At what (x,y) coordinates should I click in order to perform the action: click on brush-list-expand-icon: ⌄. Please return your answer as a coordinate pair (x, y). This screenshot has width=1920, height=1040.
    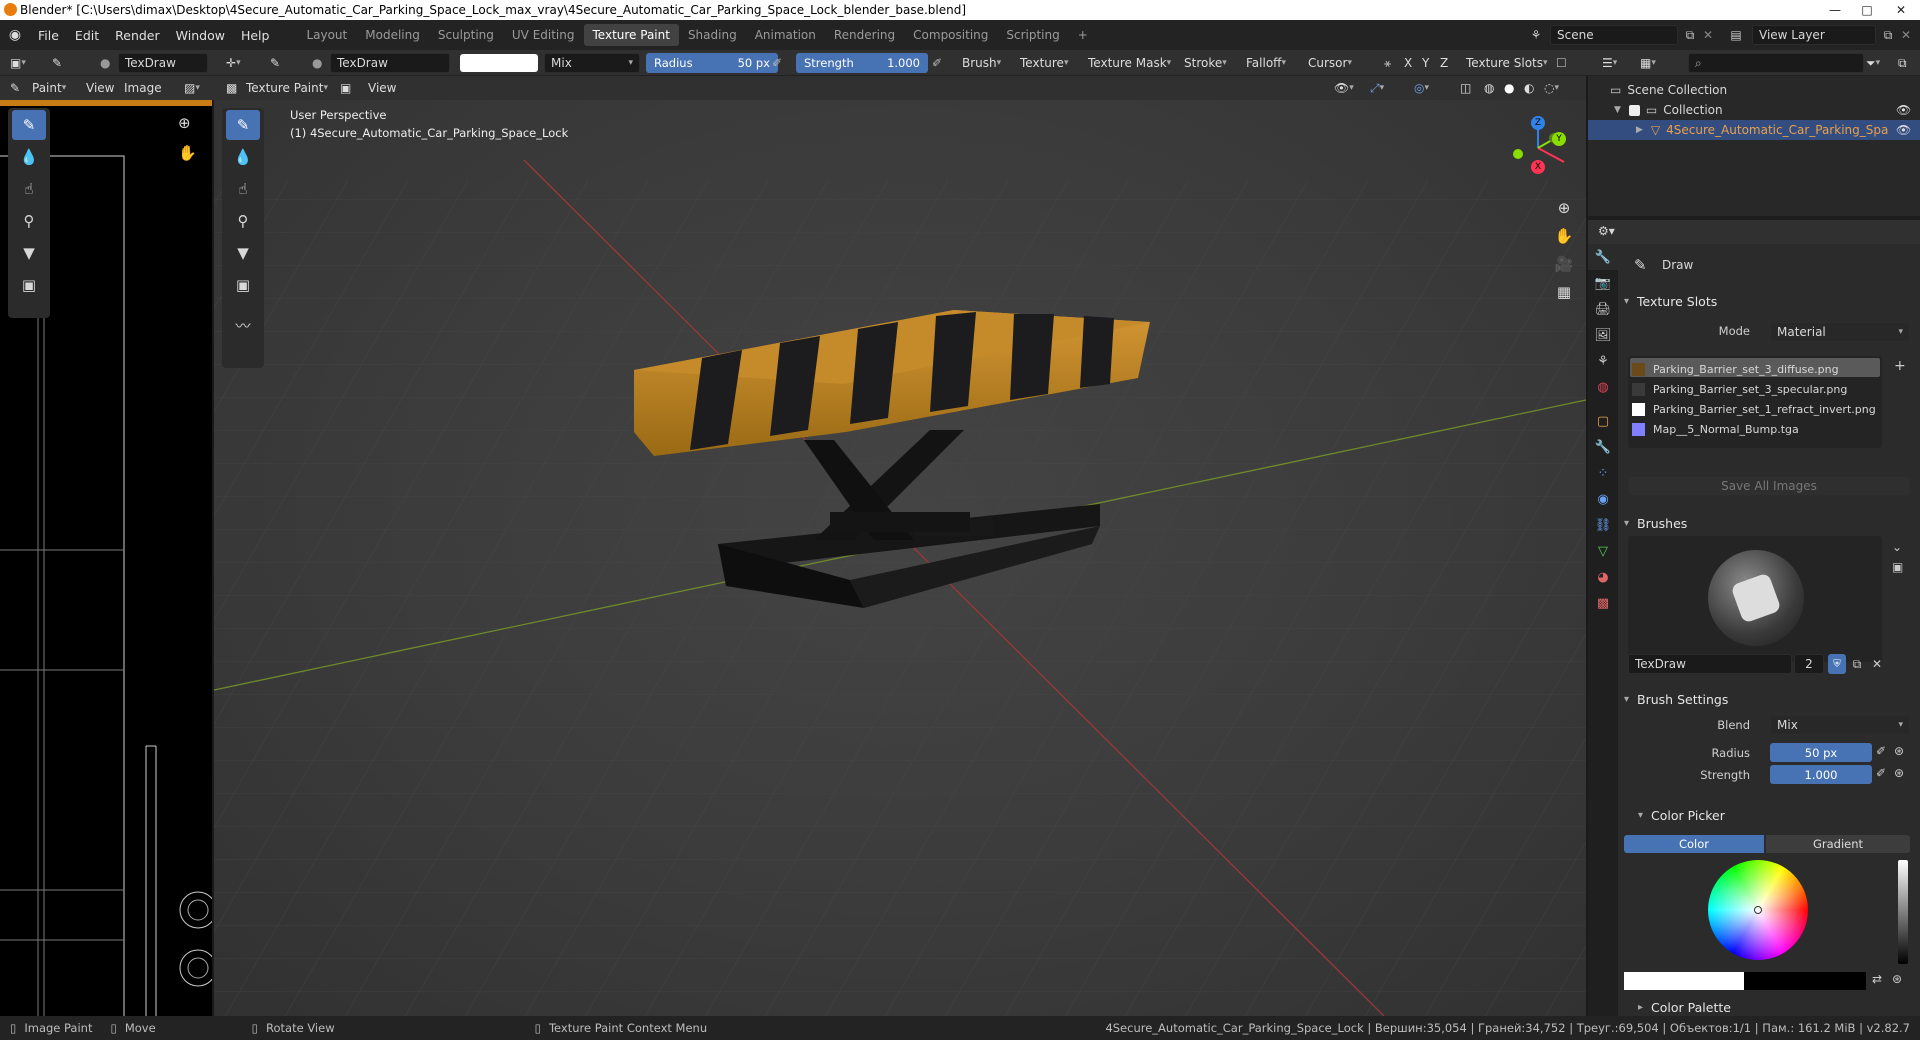
    Looking at the image, I should click on (1897, 547).